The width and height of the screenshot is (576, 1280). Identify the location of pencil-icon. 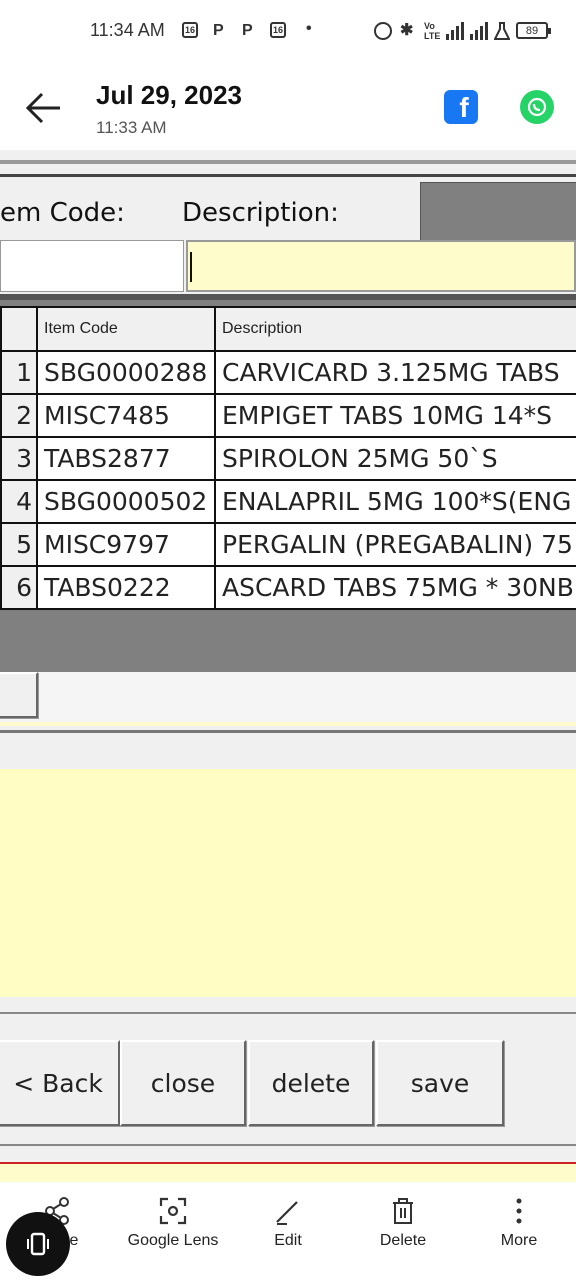
(287, 1213).